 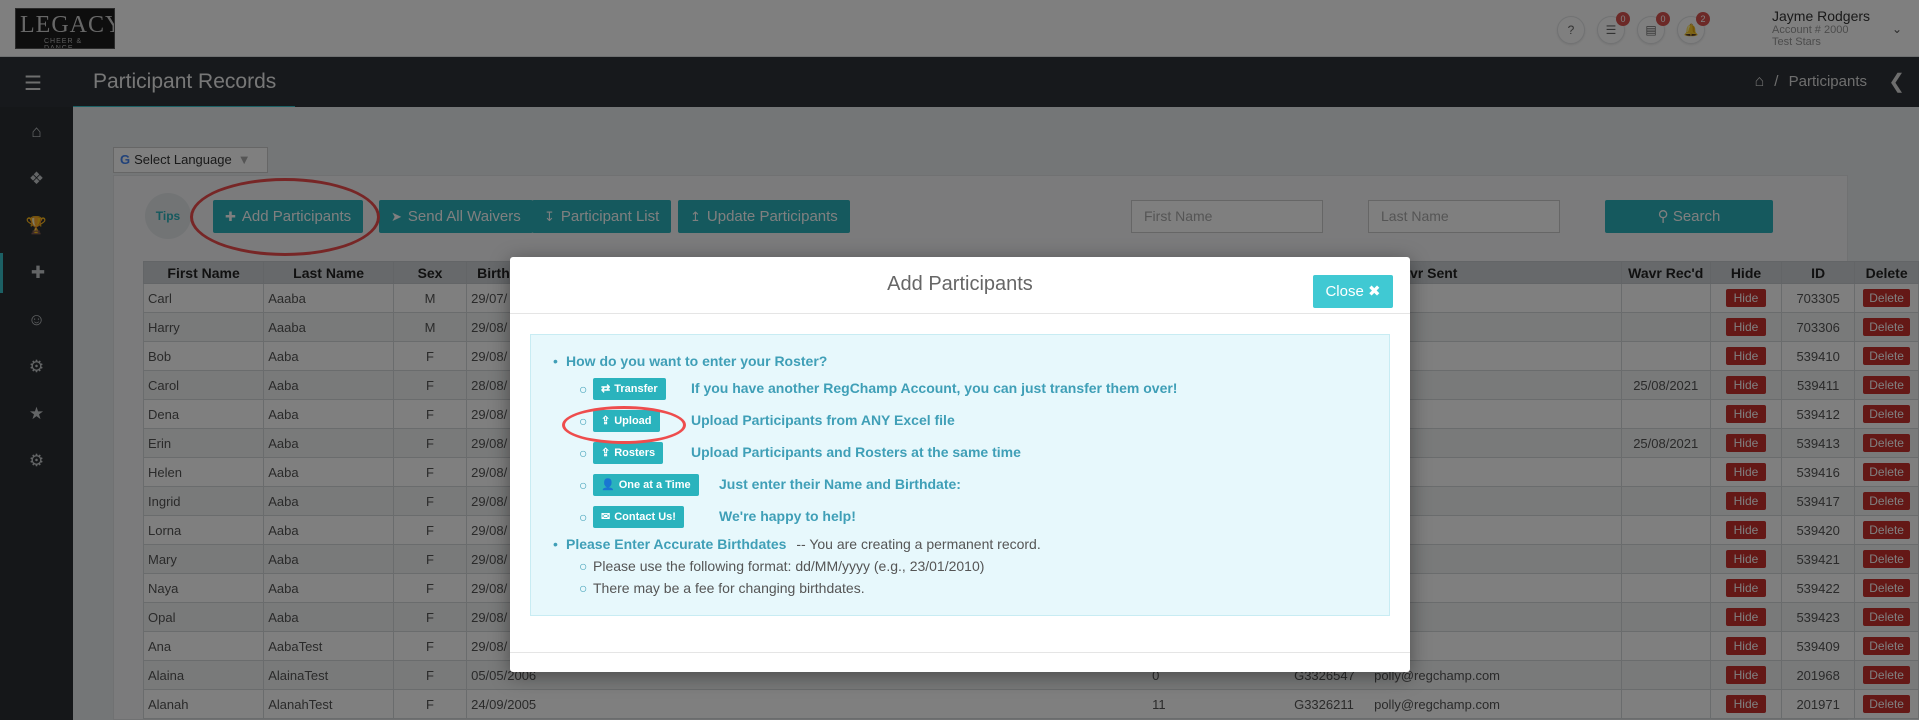 What do you see at coordinates (608, 485) in the screenshot?
I see `user-add-icon: 👤` at bounding box center [608, 485].